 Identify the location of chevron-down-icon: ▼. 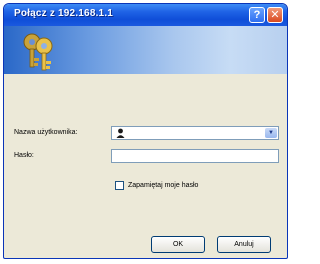
(271, 133).